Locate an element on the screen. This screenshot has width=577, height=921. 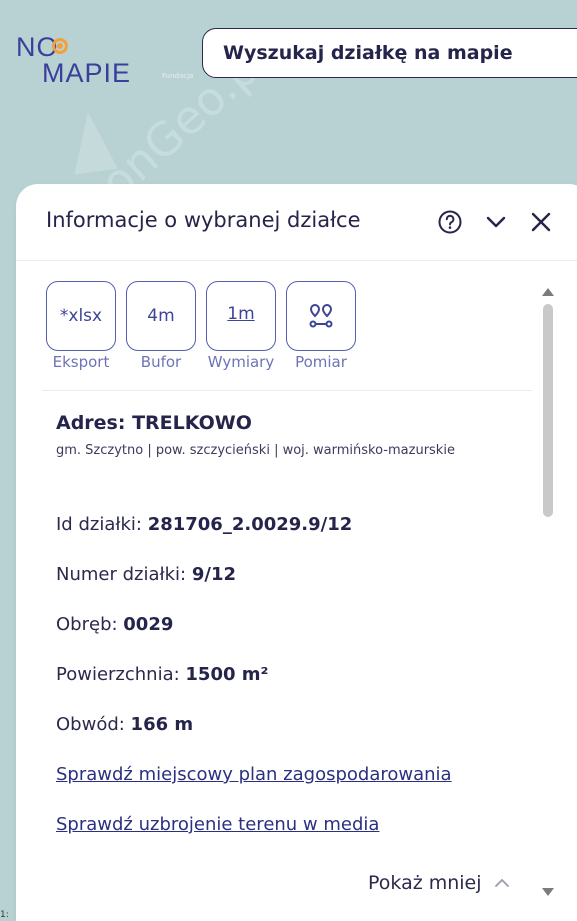
show-less-label: Pokaż mniej is located at coordinates (425, 883).